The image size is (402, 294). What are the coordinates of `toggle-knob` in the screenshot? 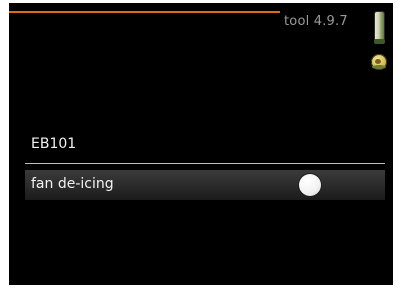 It's located at (310, 185).